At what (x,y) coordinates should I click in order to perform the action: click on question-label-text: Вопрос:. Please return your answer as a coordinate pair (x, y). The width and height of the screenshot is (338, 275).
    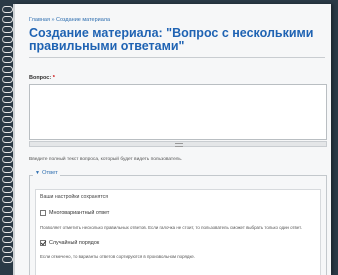
    Looking at the image, I should click on (40, 78).